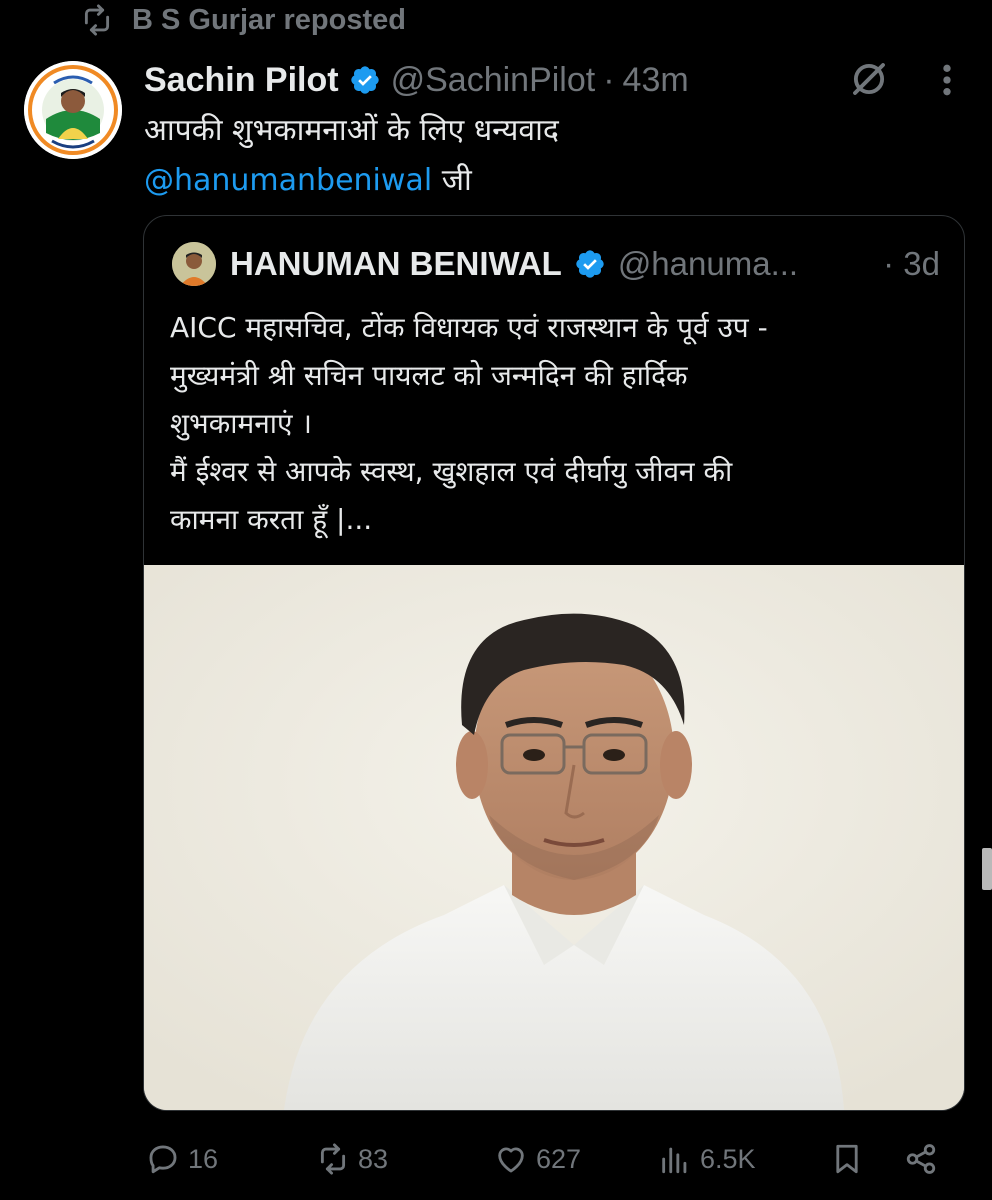 The height and width of the screenshot is (1200, 992). What do you see at coordinates (869, 79) in the screenshot?
I see `grok-icon` at bounding box center [869, 79].